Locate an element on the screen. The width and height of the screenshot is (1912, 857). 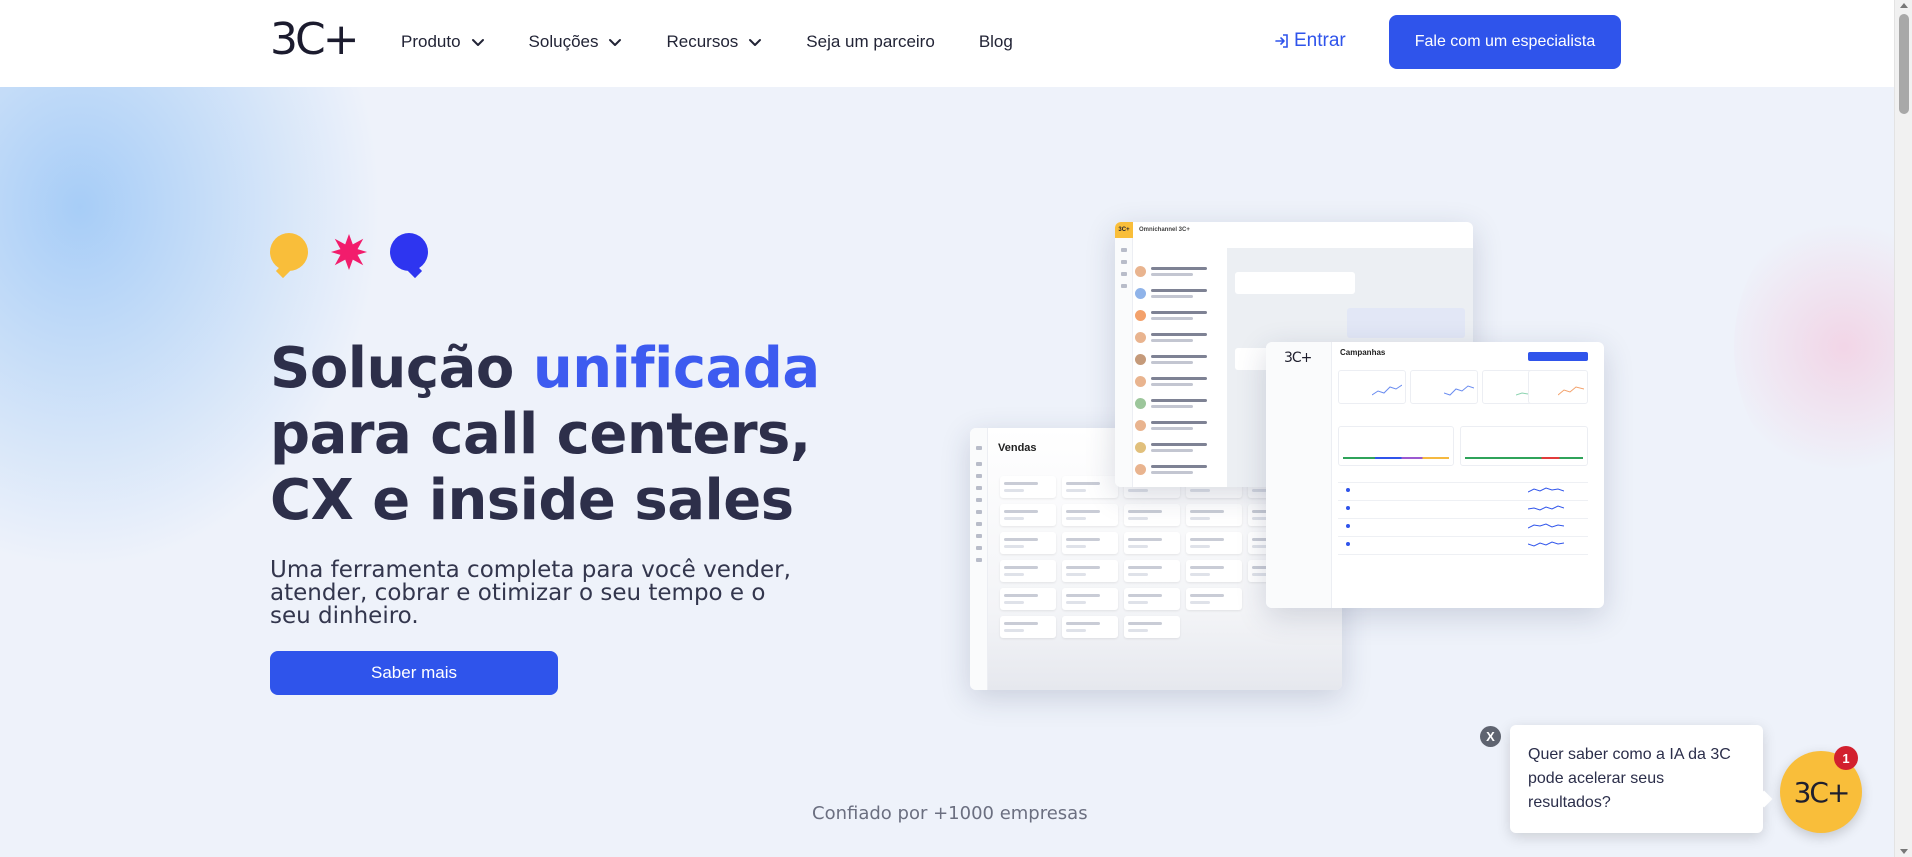
campaigns-sidebar is located at coordinates (1299, 475).